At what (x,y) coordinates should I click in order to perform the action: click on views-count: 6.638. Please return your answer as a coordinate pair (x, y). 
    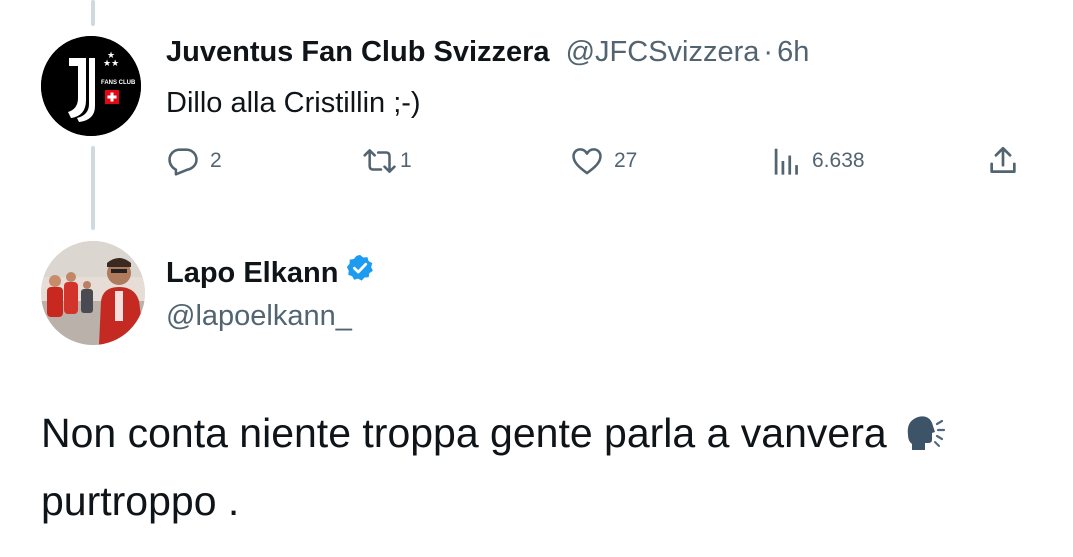
    Looking at the image, I should click on (838, 160).